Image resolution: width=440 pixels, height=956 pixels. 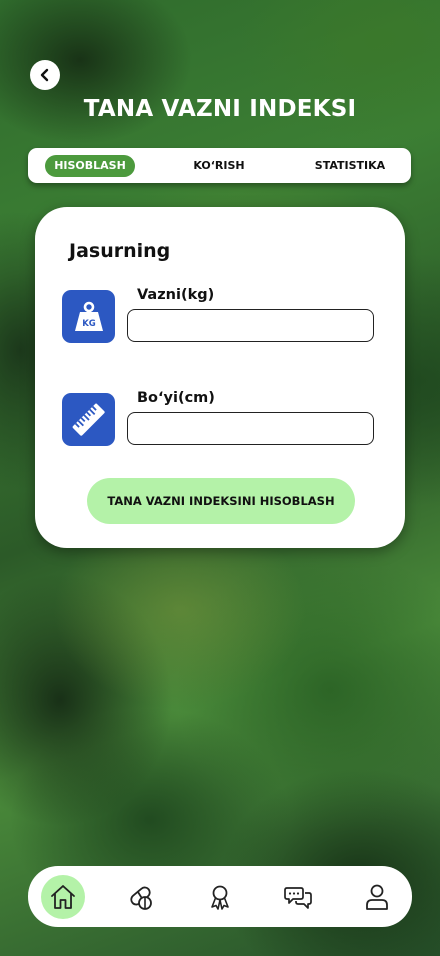 I want to click on tab-statistika: STATISTIKA, so click(x=350, y=166).